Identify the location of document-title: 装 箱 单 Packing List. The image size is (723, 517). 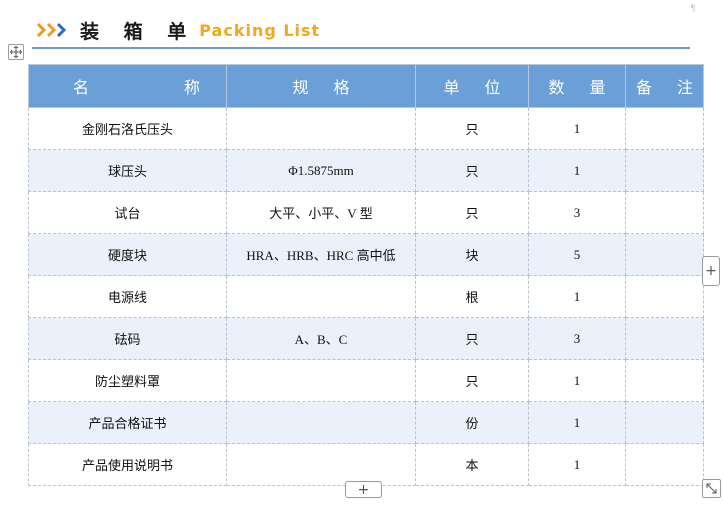
(178, 30).